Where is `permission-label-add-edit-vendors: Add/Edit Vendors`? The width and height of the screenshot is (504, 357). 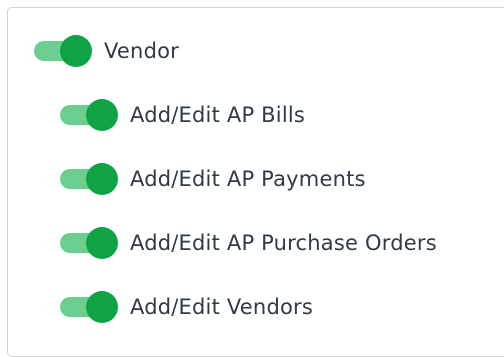 permission-label-add-edit-vendors: Add/Edit Vendors is located at coordinates (221, 307).